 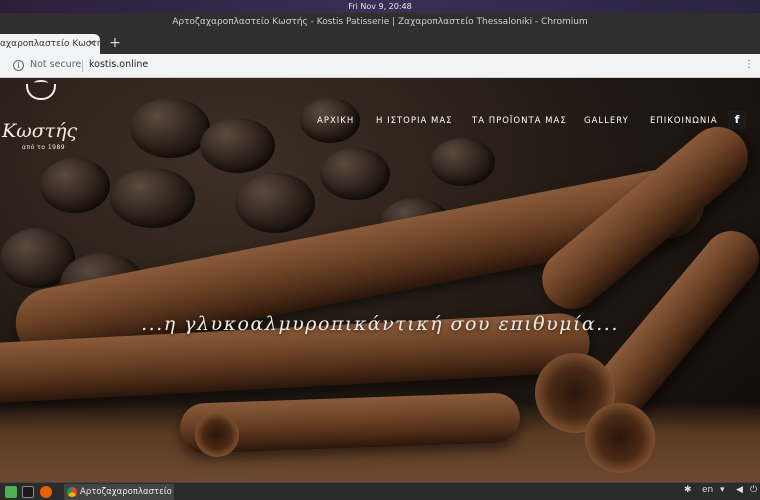 What do you see at coordinates (11, 492) in the screenshot?
I see `menu-icon` at bounding box center [11, 492].